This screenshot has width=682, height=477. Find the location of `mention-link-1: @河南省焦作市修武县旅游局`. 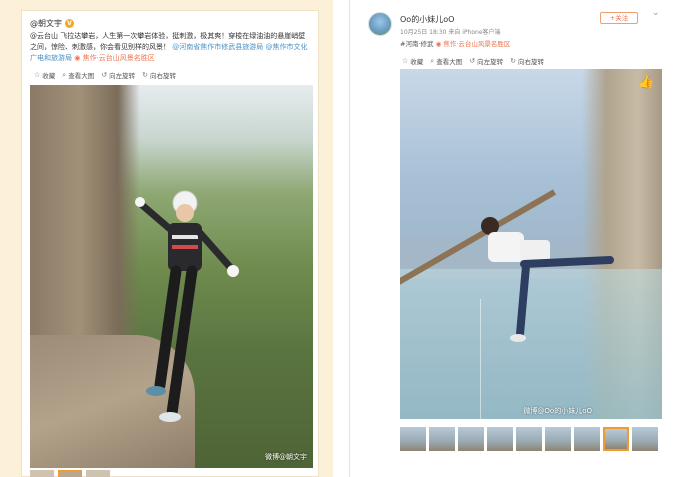

mention-link-1: @河南省焦作市修武县旅游局 is located at coordinates (217, 47).